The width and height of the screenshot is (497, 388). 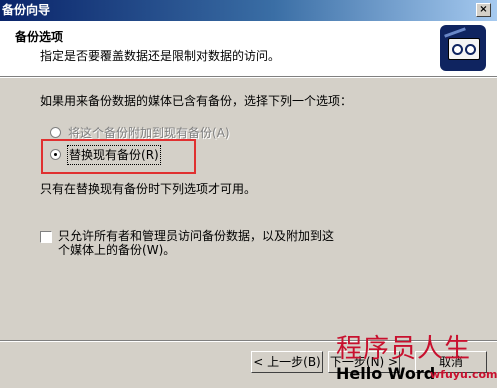 I want to click on append-radio, so click(x=55, y=132).